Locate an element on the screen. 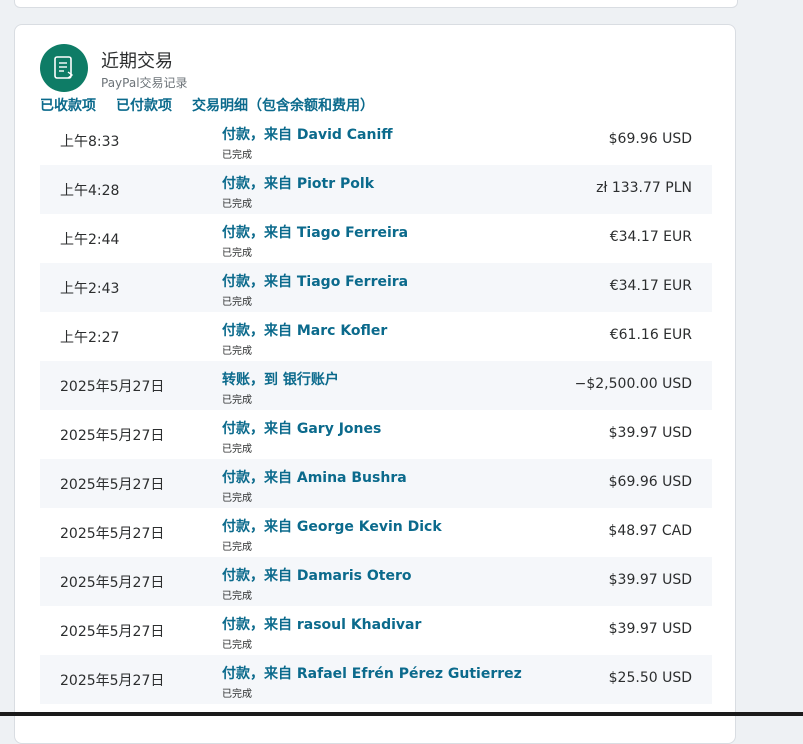 The image size is (803, 744). tab-received: 已收款项 is located at coordinates (68, 105).